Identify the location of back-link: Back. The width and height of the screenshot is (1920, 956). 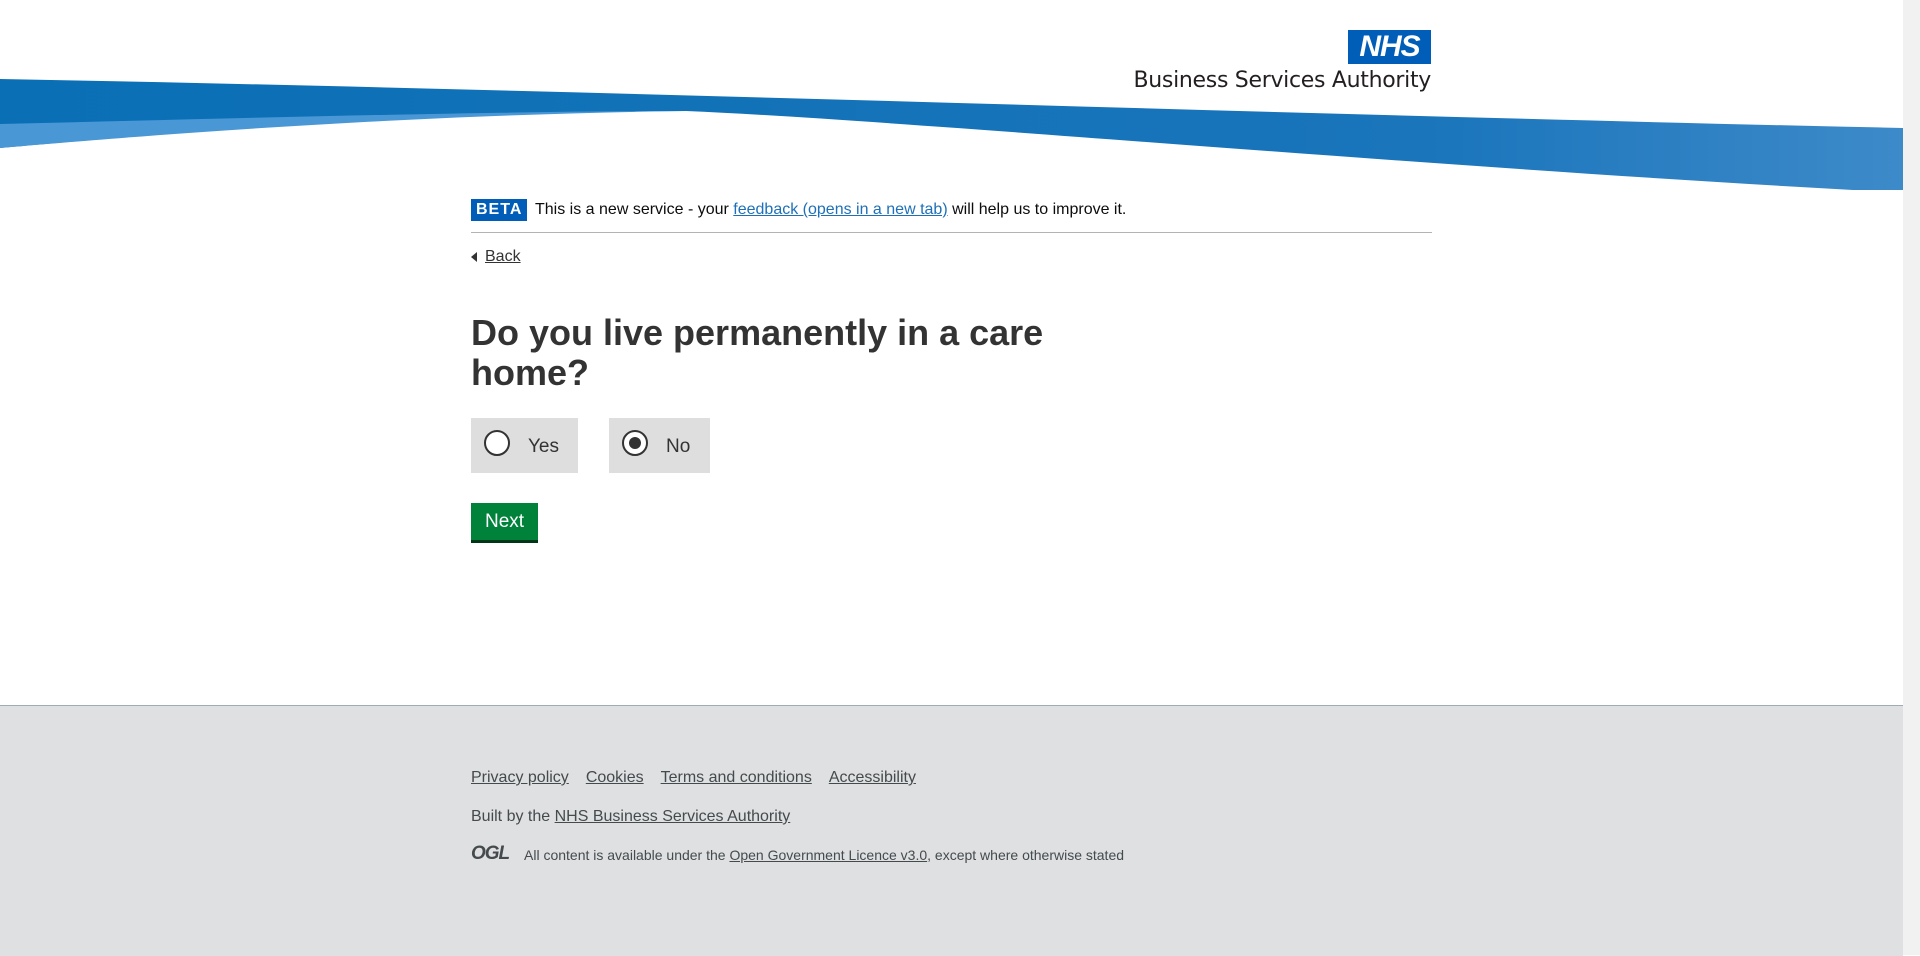
(496, 257).